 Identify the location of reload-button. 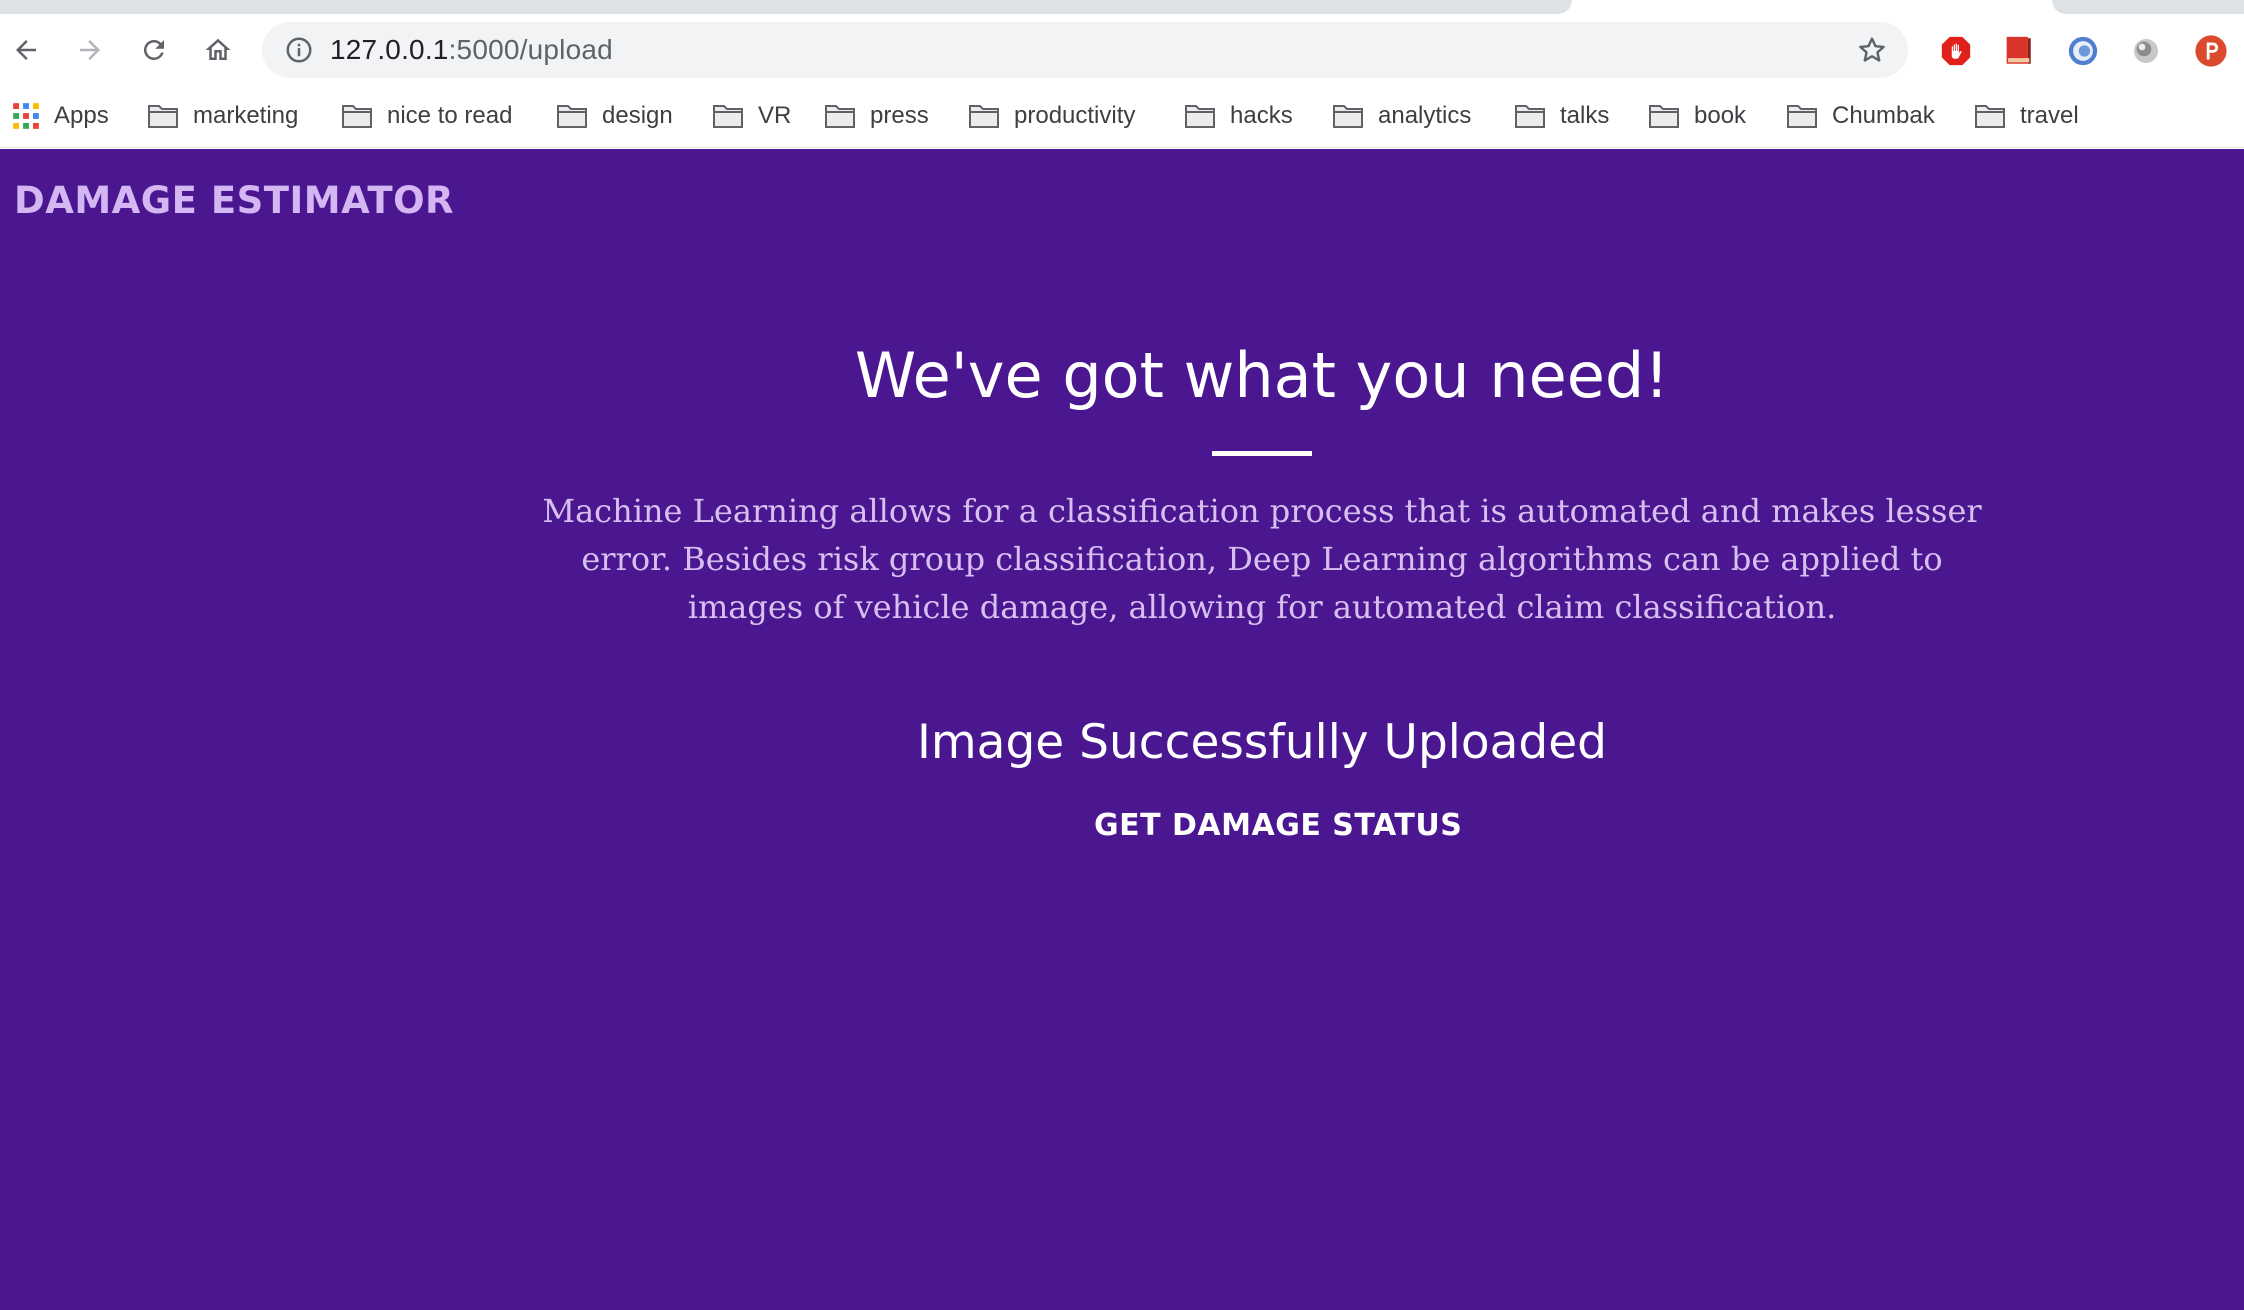
(154, 50).